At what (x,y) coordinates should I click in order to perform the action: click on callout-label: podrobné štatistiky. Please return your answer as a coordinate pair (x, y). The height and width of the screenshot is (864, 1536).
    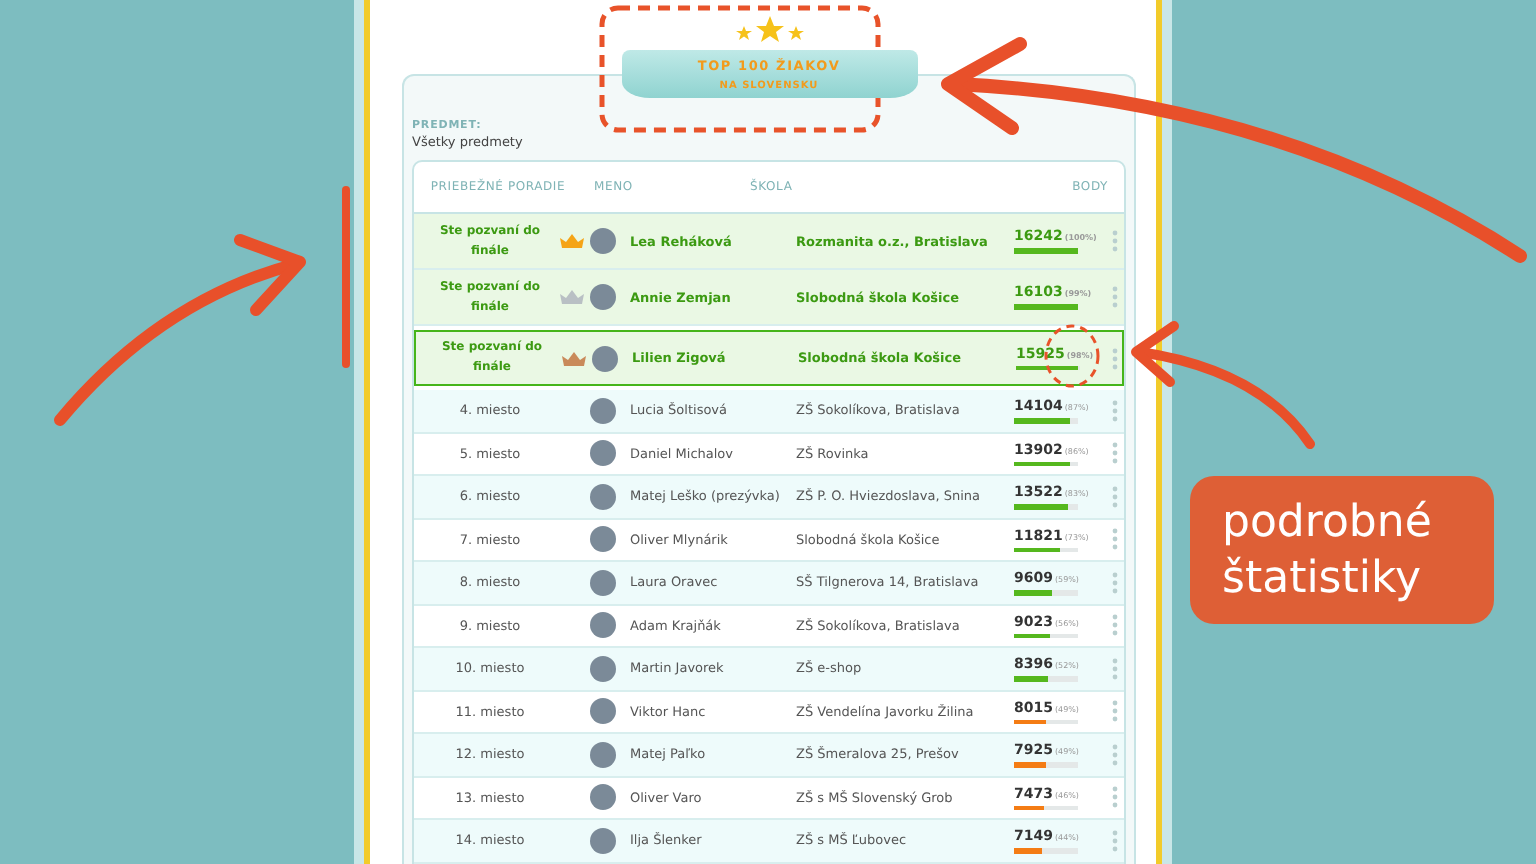
    Looking at the image, I should click on (1342, 550).